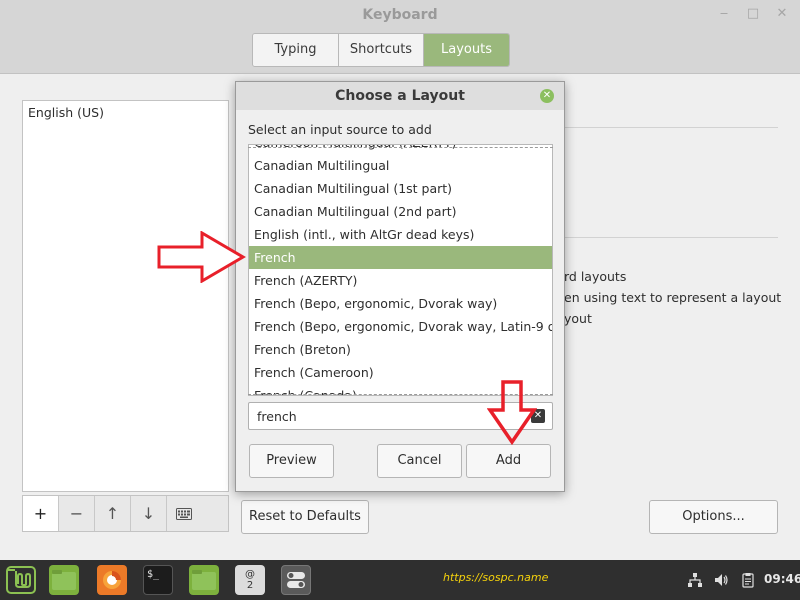 This screenshot has width=800, height=600. What do you see at coordinates (753, 14) in the screenshot?
I see `maximize-button: □` at bounding box center [753, 14].